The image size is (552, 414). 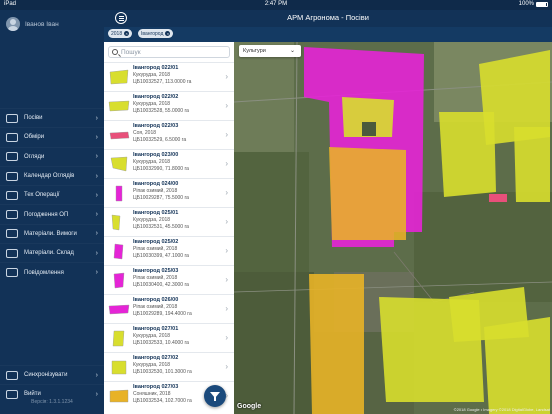 What do you see at coordinates (276, 5) in the screenshot?
I see `status-bar: iPad 2:47 PM 100%` at bounding box center [276, 5].